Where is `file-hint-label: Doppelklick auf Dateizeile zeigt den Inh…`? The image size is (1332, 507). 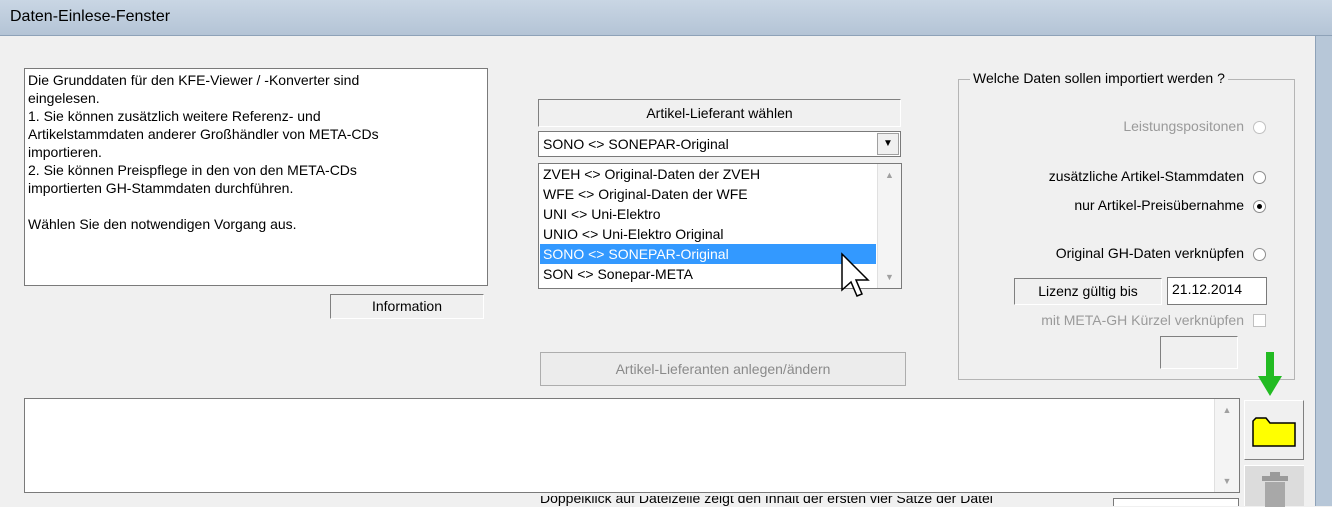
file-hint-label: Doppelklick auf Dateizeile zeigt den Inh… is located at coordinates (766, 501).